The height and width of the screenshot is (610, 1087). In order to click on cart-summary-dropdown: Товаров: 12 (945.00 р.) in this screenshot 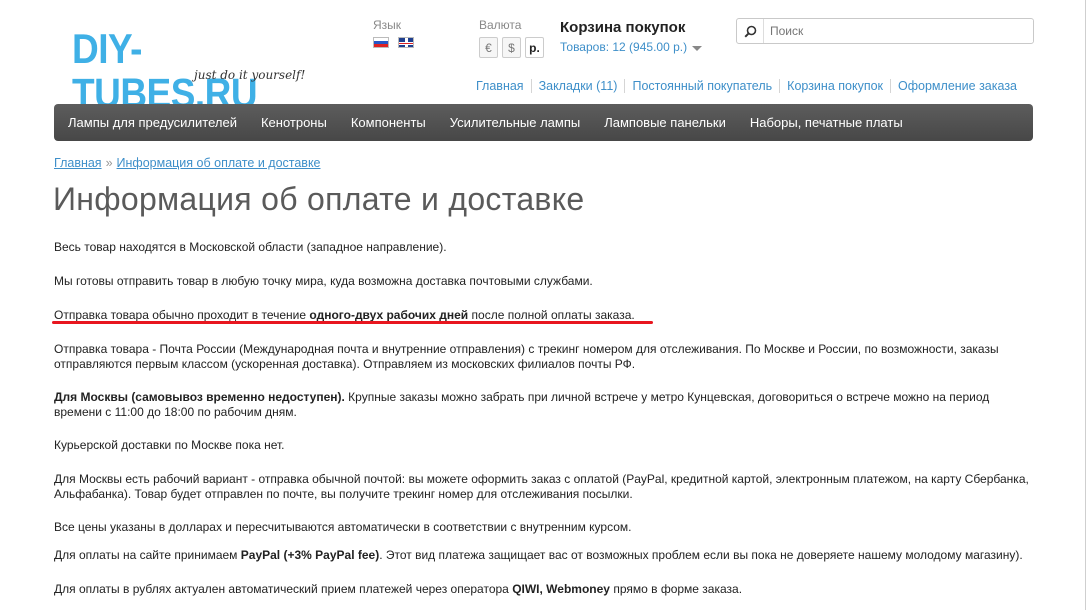, I will do `click(631, 47)`.